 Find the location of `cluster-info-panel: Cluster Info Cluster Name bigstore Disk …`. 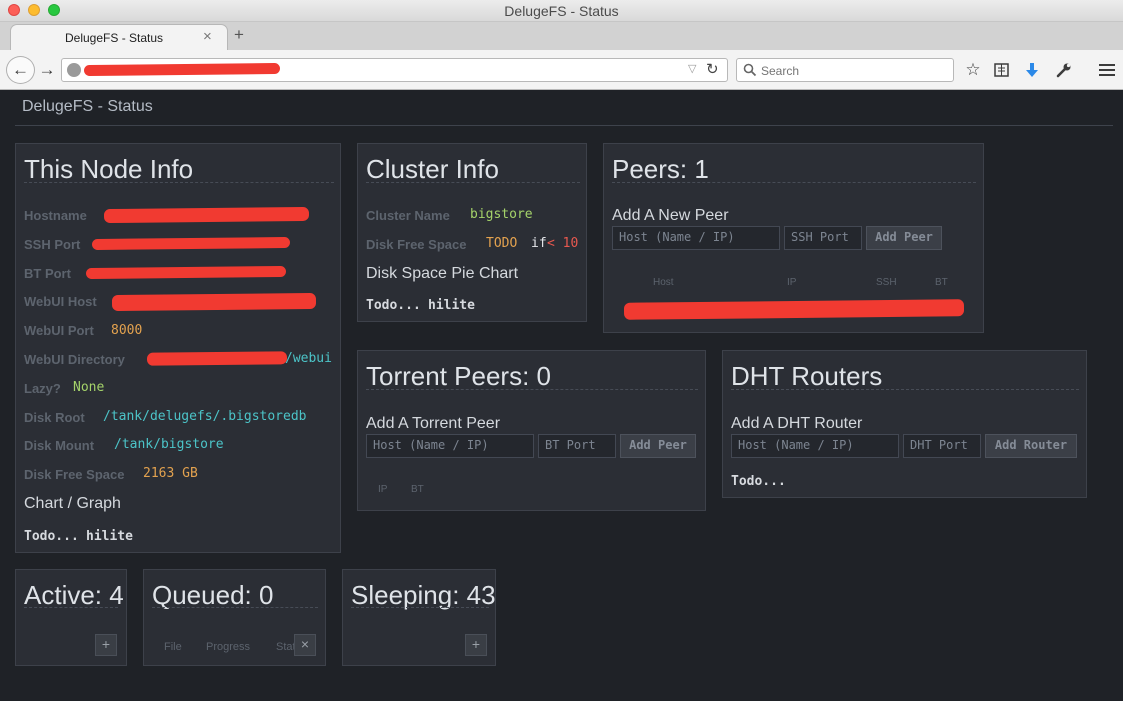

cluster-info-panel: Cluster Info Cluster Name bigstore Disk … is located at coordinates (472, 232).